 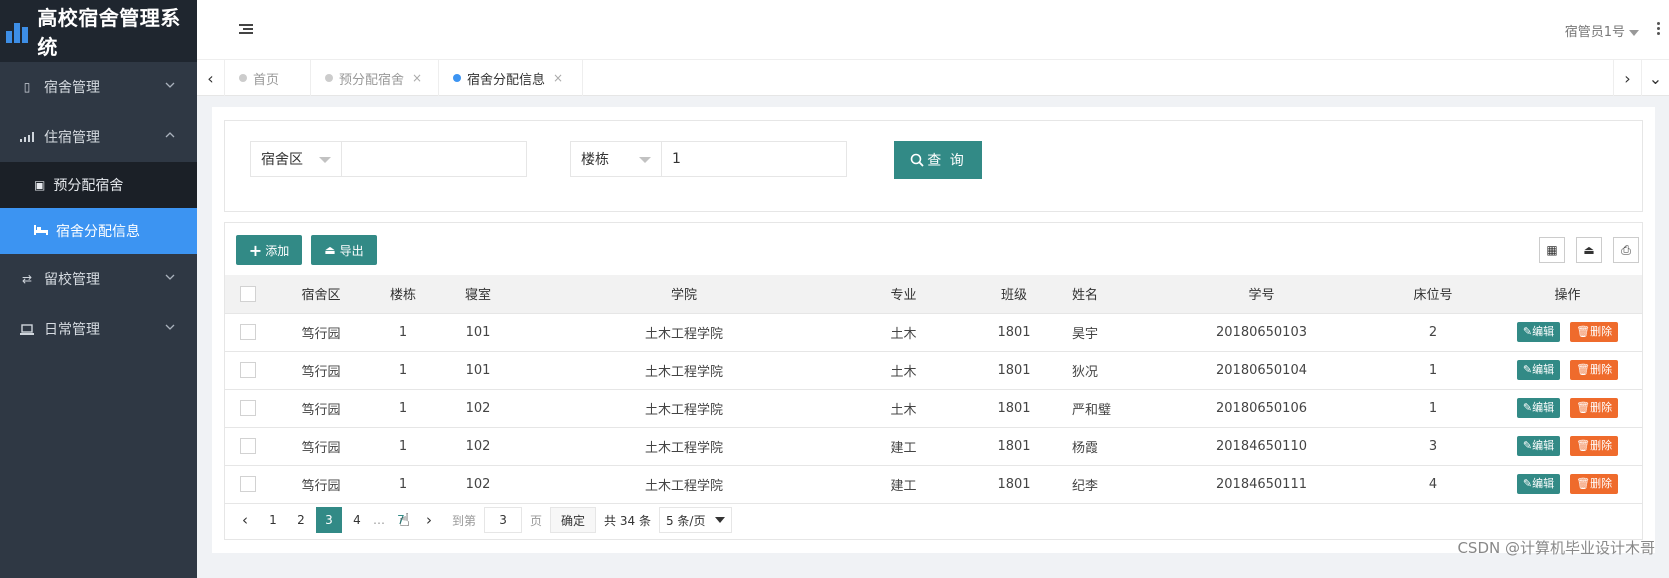 I want to click on column-header: 班级, so click(x=1014, y=294).